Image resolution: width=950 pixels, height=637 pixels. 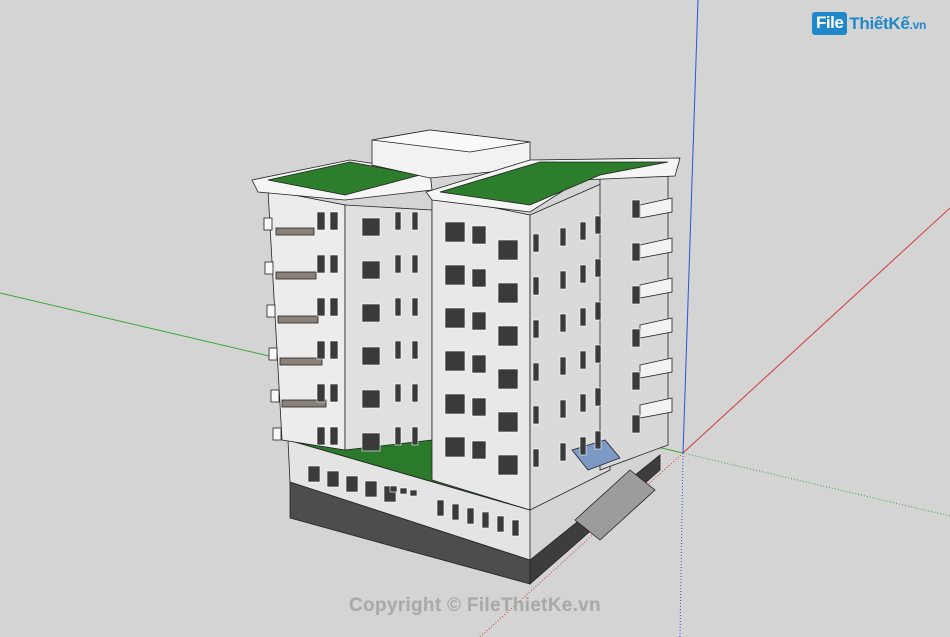 I want to click on red-axis, so click(x=816, y=330).